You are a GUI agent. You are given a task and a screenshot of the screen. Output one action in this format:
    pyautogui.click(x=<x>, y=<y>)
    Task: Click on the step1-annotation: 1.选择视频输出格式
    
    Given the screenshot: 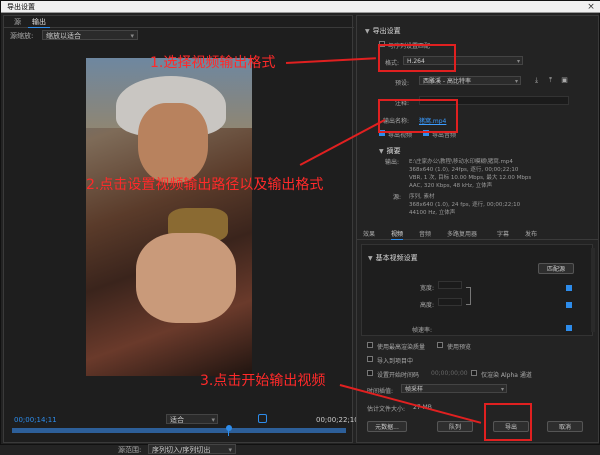 What is the action you would take?
    pyautogui.click(x=213, y=63)
    